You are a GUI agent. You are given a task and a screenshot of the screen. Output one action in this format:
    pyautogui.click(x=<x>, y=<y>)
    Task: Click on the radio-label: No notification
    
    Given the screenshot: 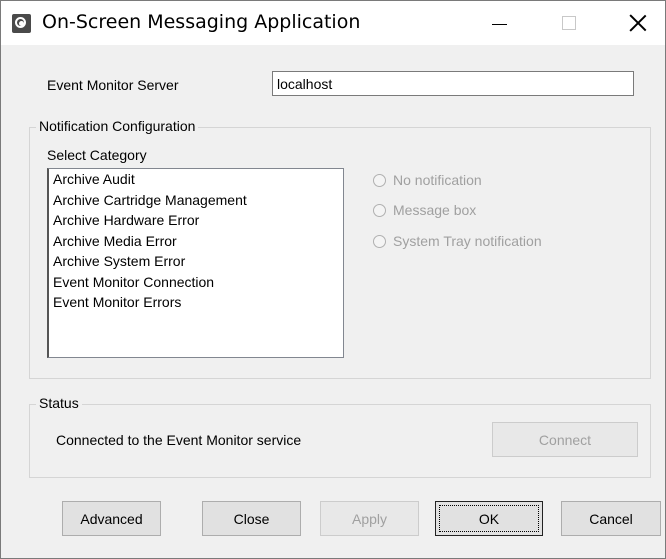 What is the action you would take?
    pyautogui.click(x=437, y=180)
    